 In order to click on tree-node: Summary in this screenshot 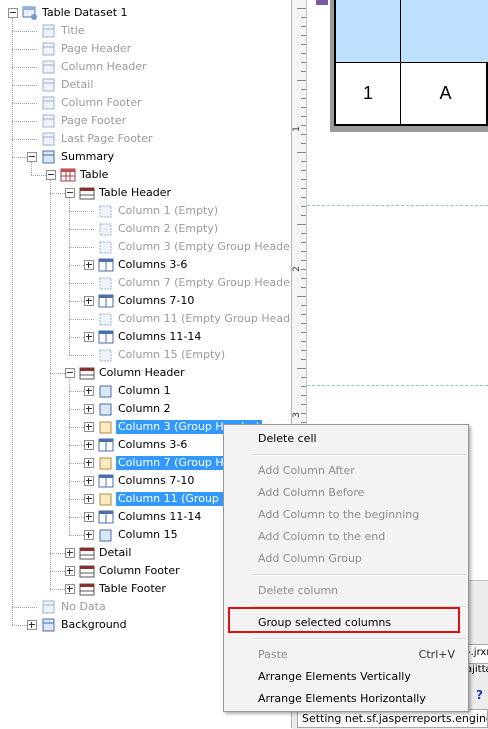, I will do `click(146, 157)`.